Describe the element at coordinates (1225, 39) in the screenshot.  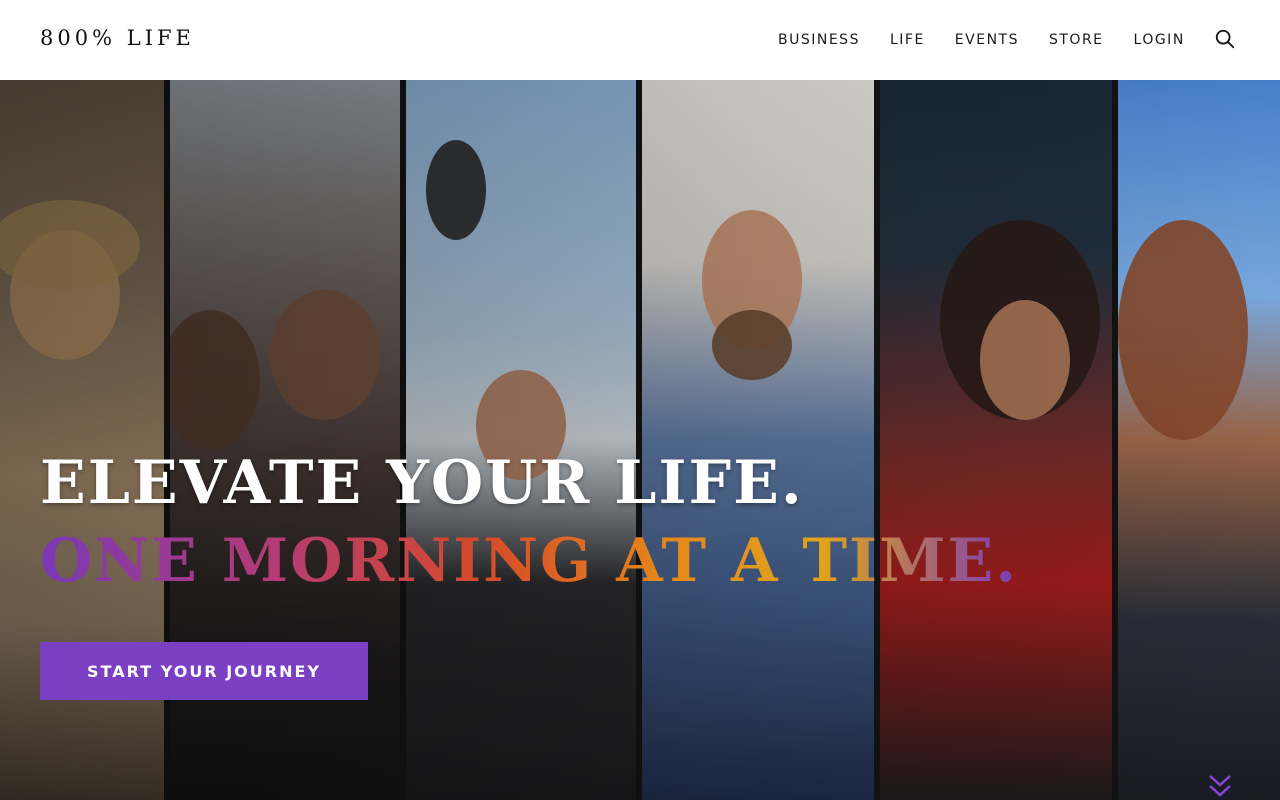
I see `search-icon` at that location.